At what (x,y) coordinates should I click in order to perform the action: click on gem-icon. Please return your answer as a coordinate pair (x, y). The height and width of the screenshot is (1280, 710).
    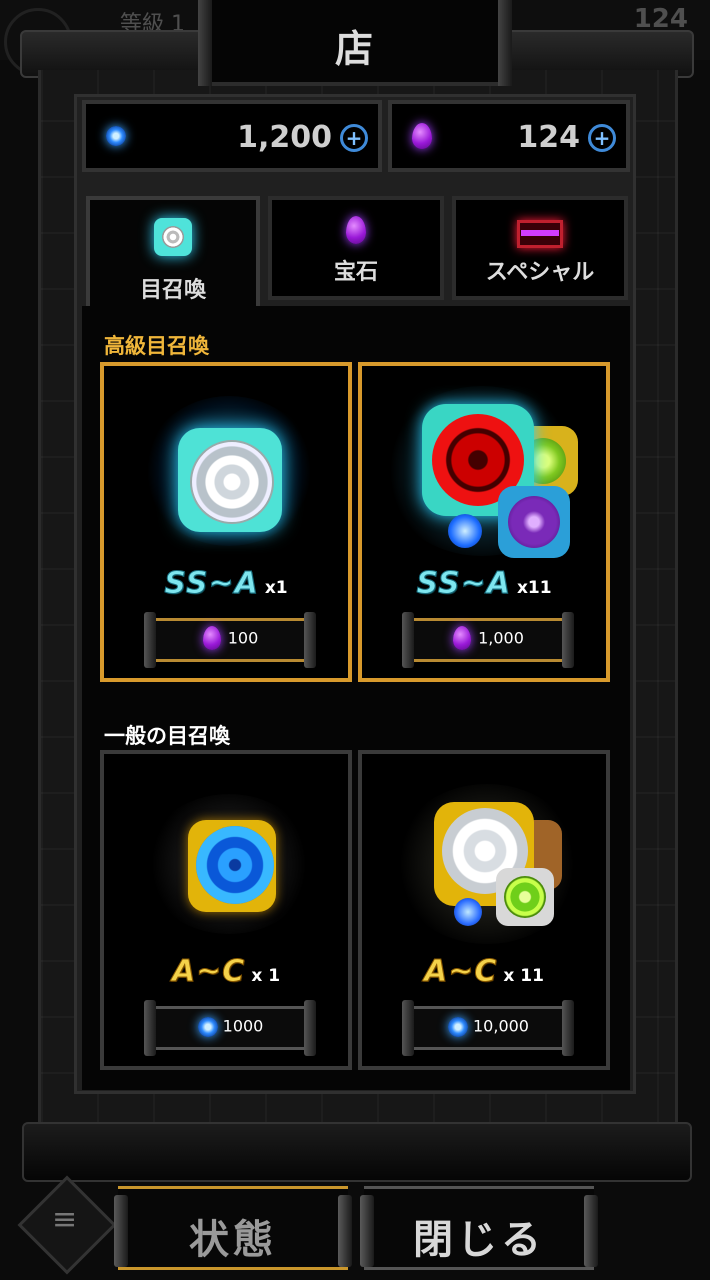
    Looking at the image, I should click on (356, 231).